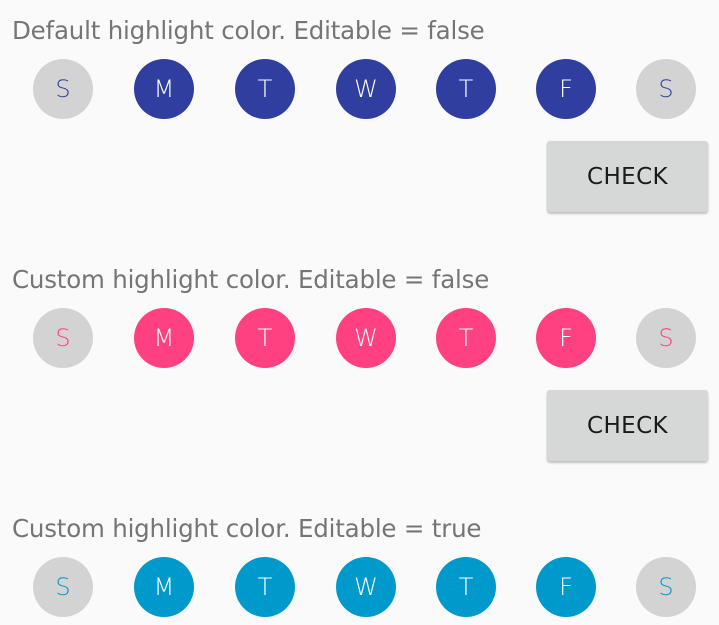 The width and height of the screenshot is (719, 625). Describe the element at coordinates (627, 176) in the screenshot. I see `check-button-default: CHECK` at that location.